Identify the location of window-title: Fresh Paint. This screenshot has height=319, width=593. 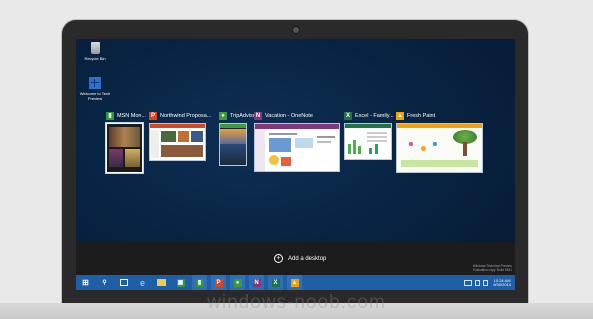
(421, 115).